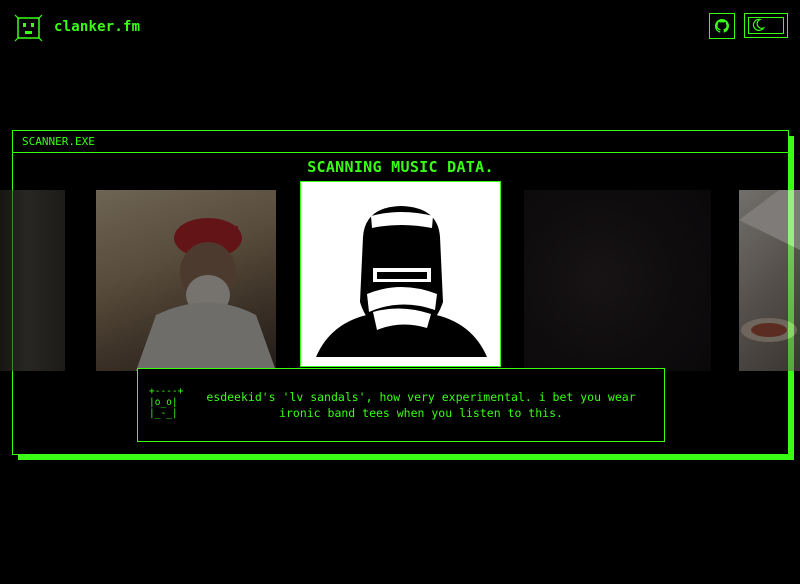  What do you see at coordinates (758, 24) in the screenshot?
I see `moon-icon` at bounding box center [758, 24].